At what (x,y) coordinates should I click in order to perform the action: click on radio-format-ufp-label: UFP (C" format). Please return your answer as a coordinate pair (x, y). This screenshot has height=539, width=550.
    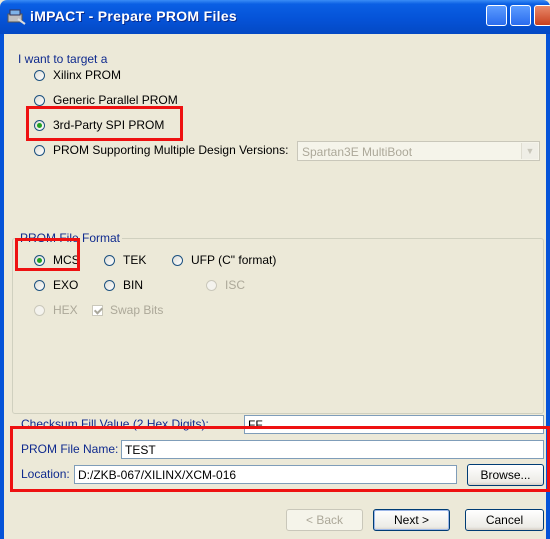
    Looking at the image, I should click on (233, 260).